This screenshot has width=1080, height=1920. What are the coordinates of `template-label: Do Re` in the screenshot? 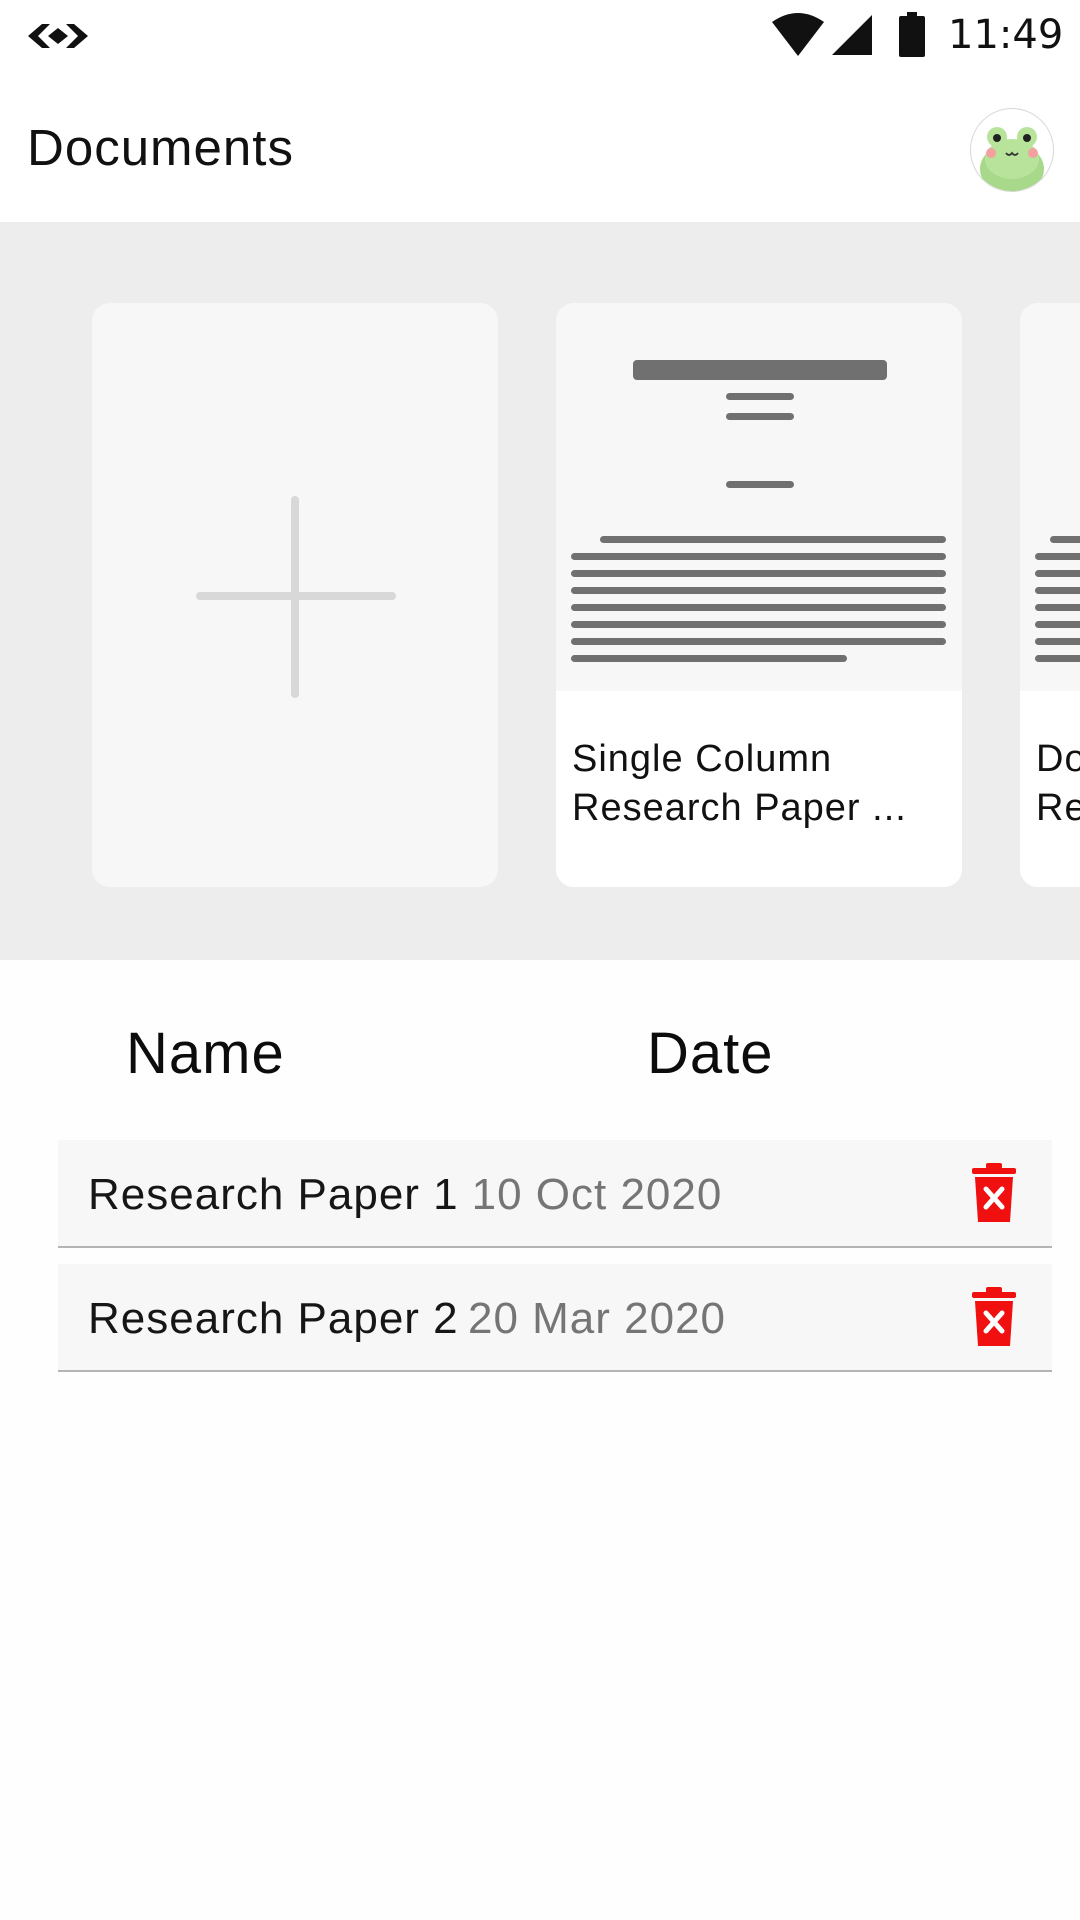 It's located at (1058, 783).